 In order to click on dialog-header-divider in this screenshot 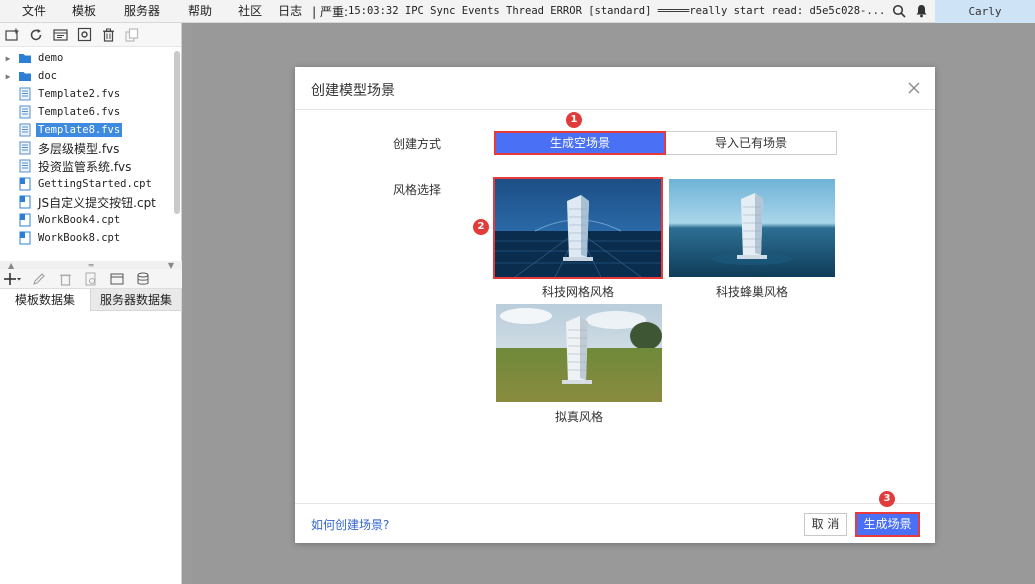, I will do `click(615, 109)`.